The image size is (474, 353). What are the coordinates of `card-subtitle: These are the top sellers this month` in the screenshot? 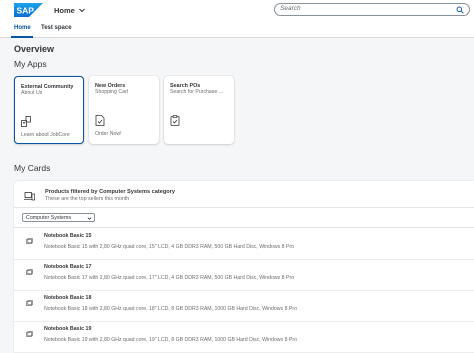 It's located at (87, 199).